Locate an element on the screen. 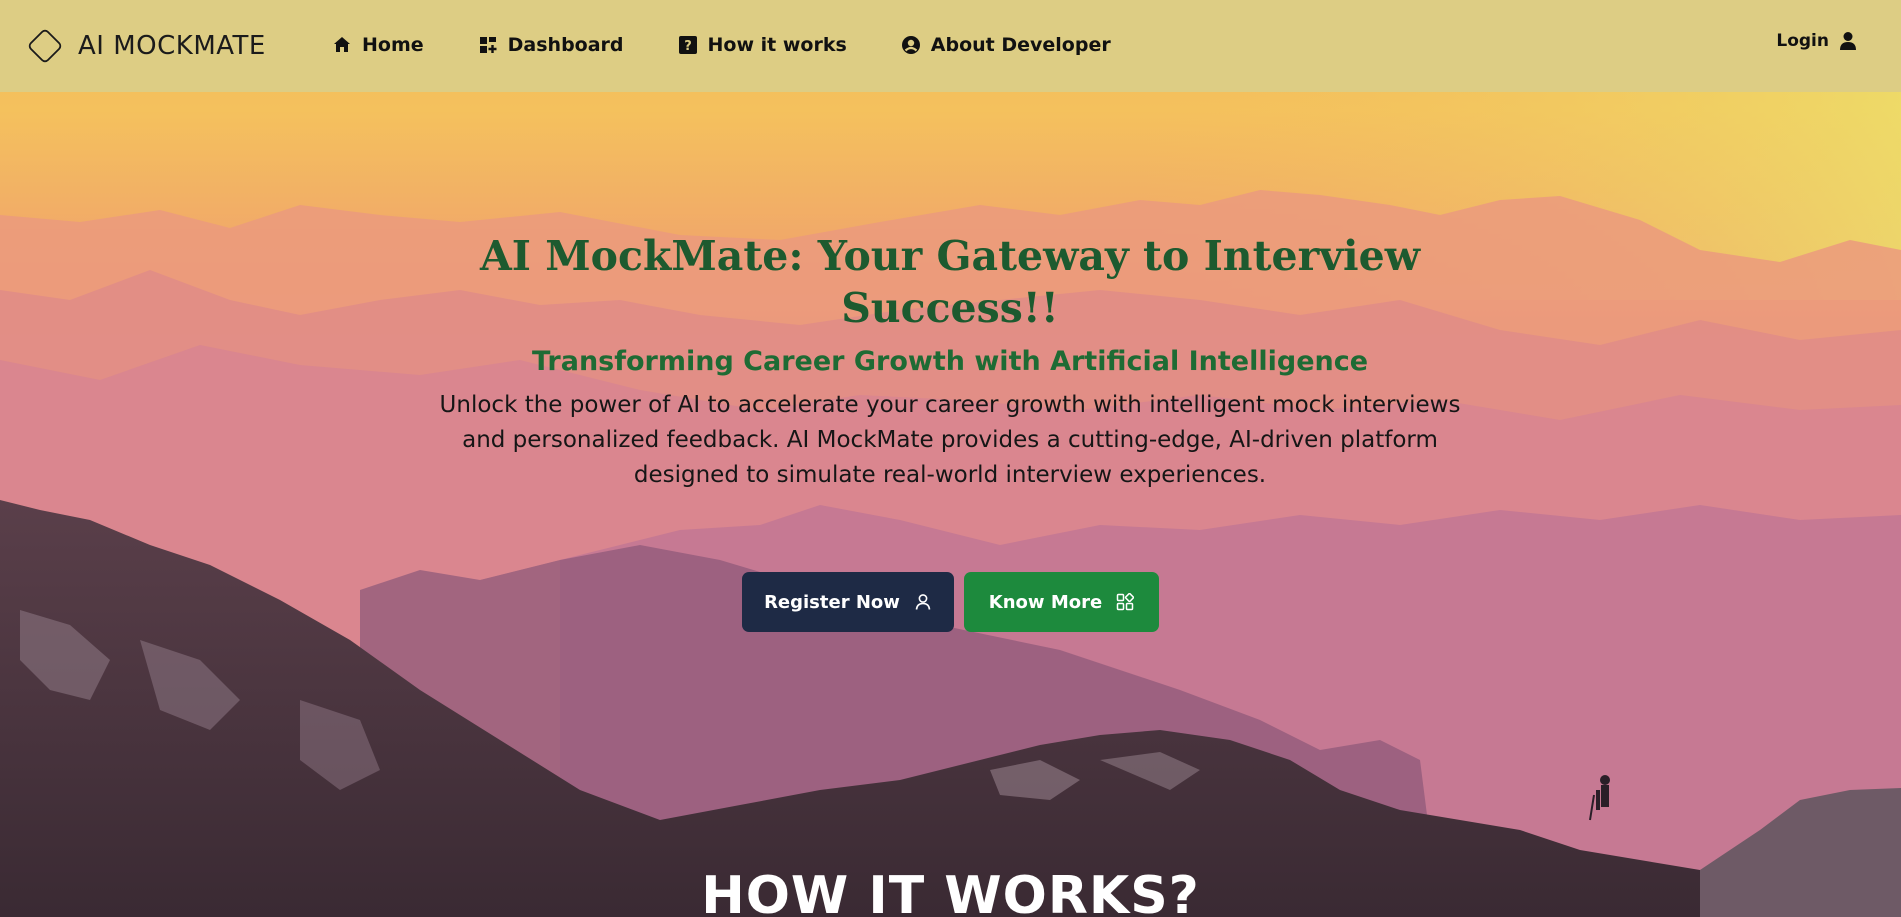 This screenshot has width=1901, height=917. dashboard-grid-icon is located at coordinates (488, 45).